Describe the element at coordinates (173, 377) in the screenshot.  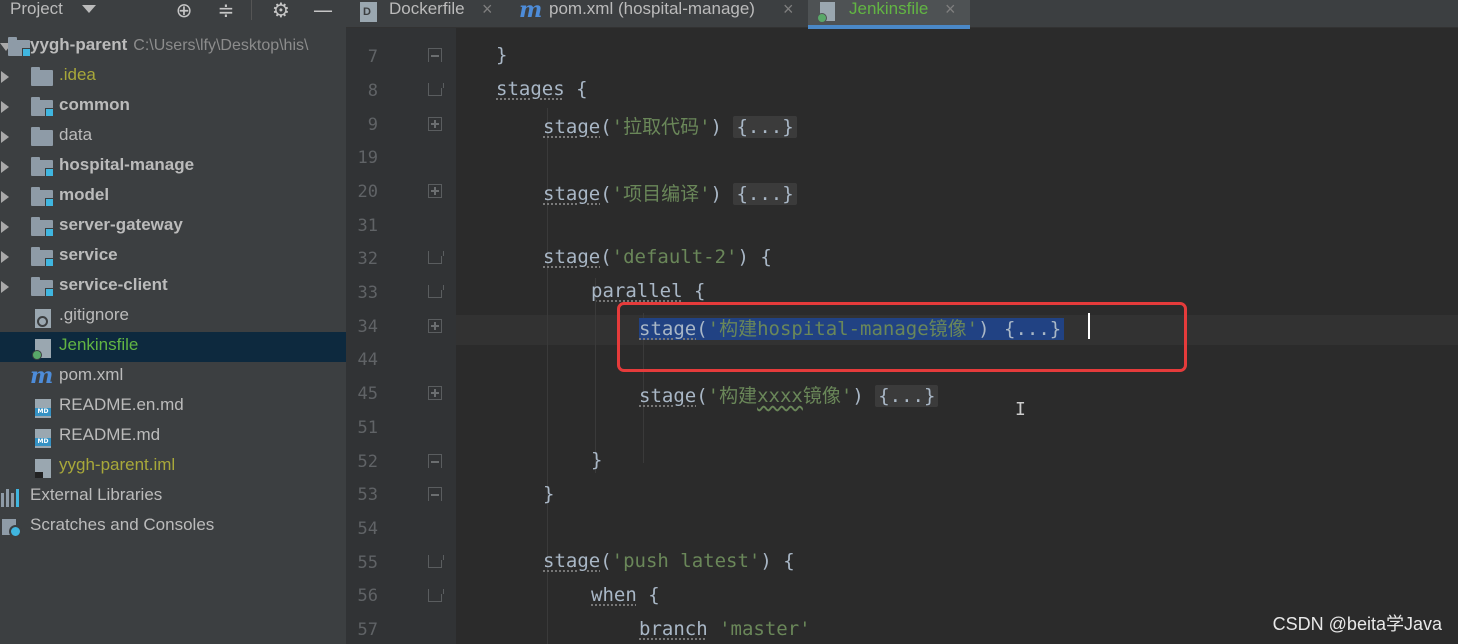
I see `tree-item-pom-xml: m pom.xml` at that location.